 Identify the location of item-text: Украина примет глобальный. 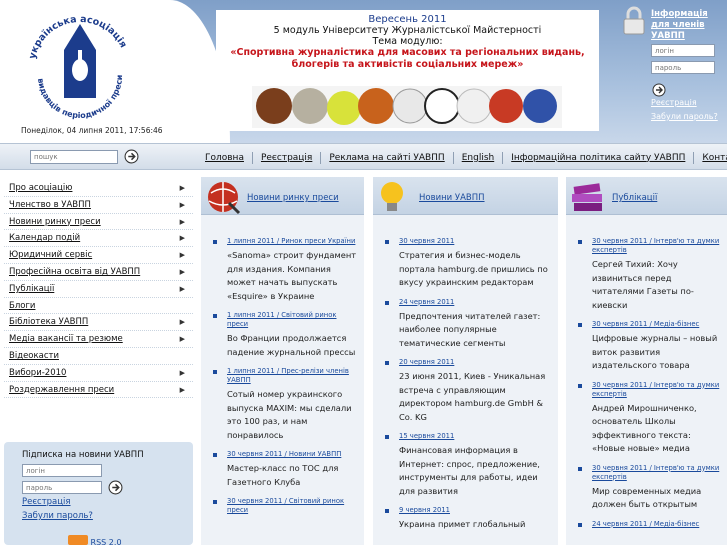
(469, 525).